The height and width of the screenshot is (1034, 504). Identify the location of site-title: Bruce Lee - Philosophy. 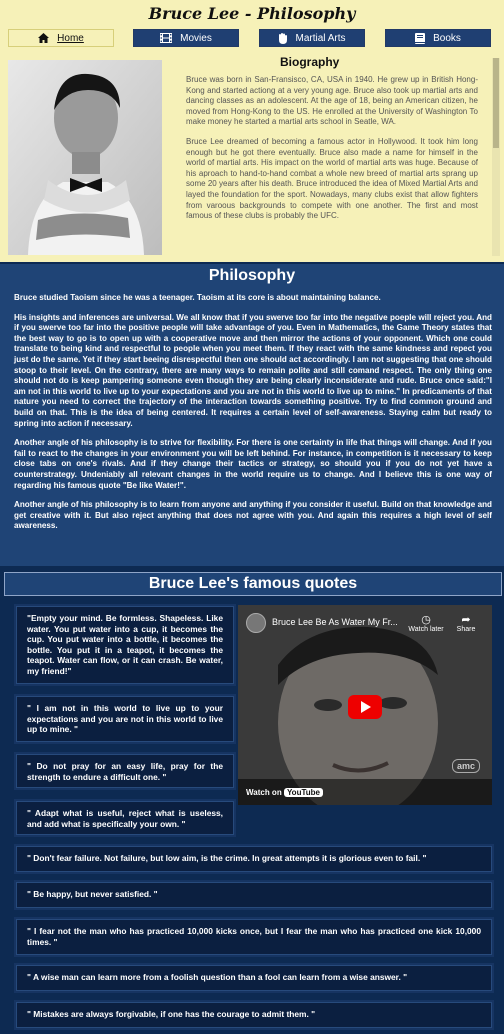
(252, 13).